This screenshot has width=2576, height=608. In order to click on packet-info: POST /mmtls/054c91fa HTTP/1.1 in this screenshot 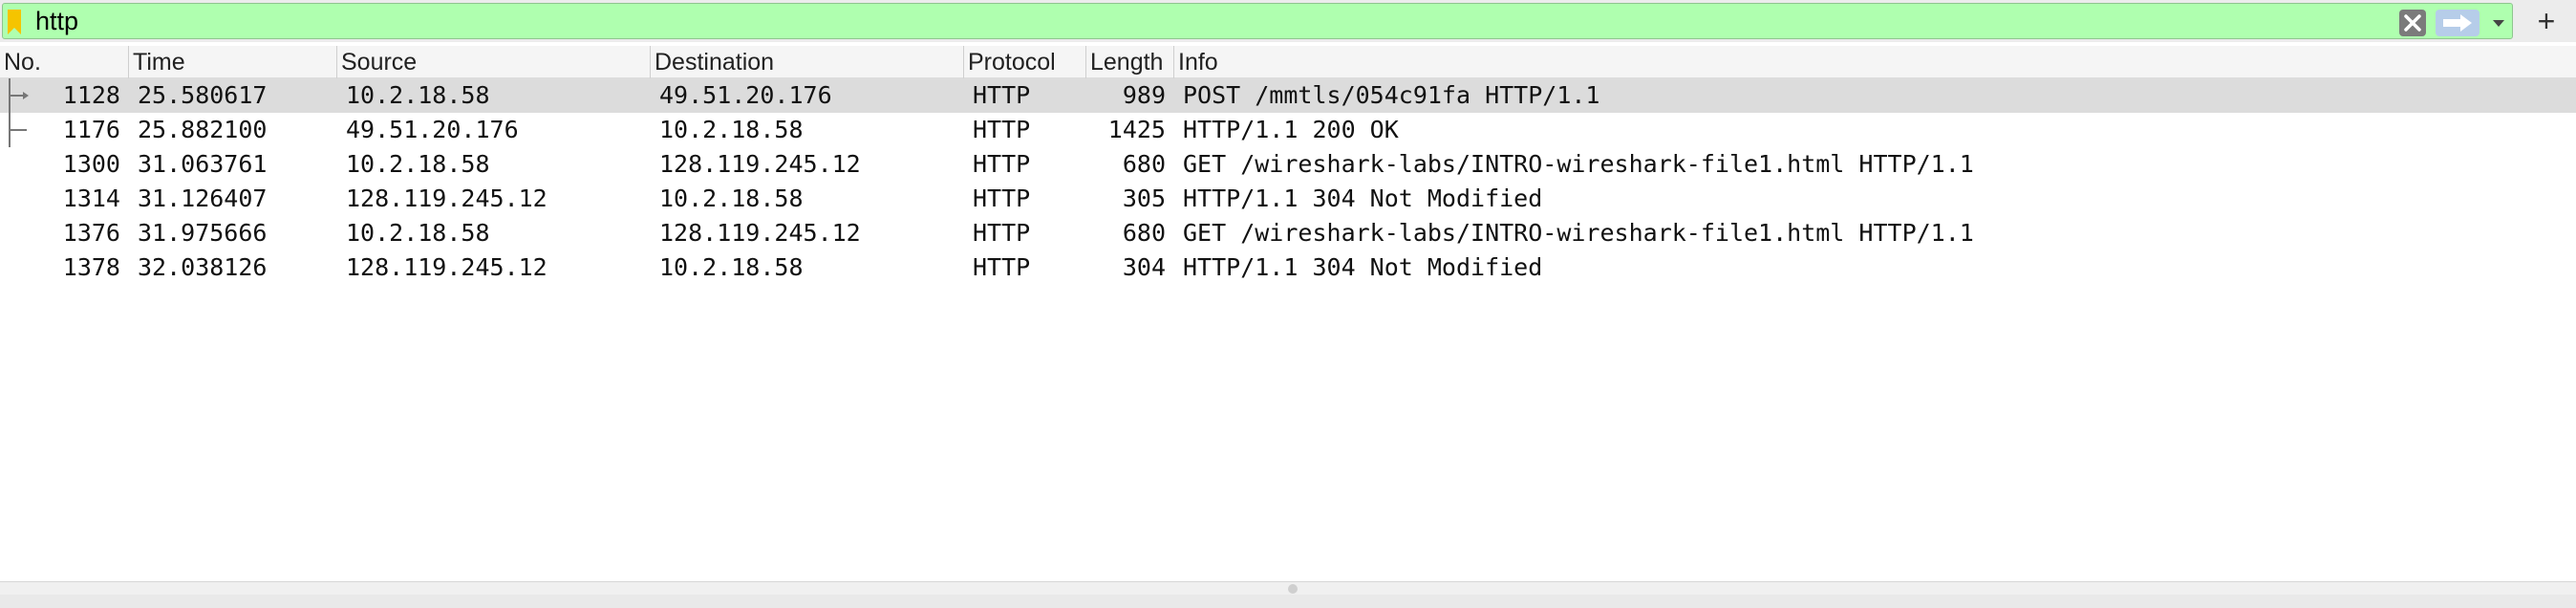, I will do `click(1391, 95)`.